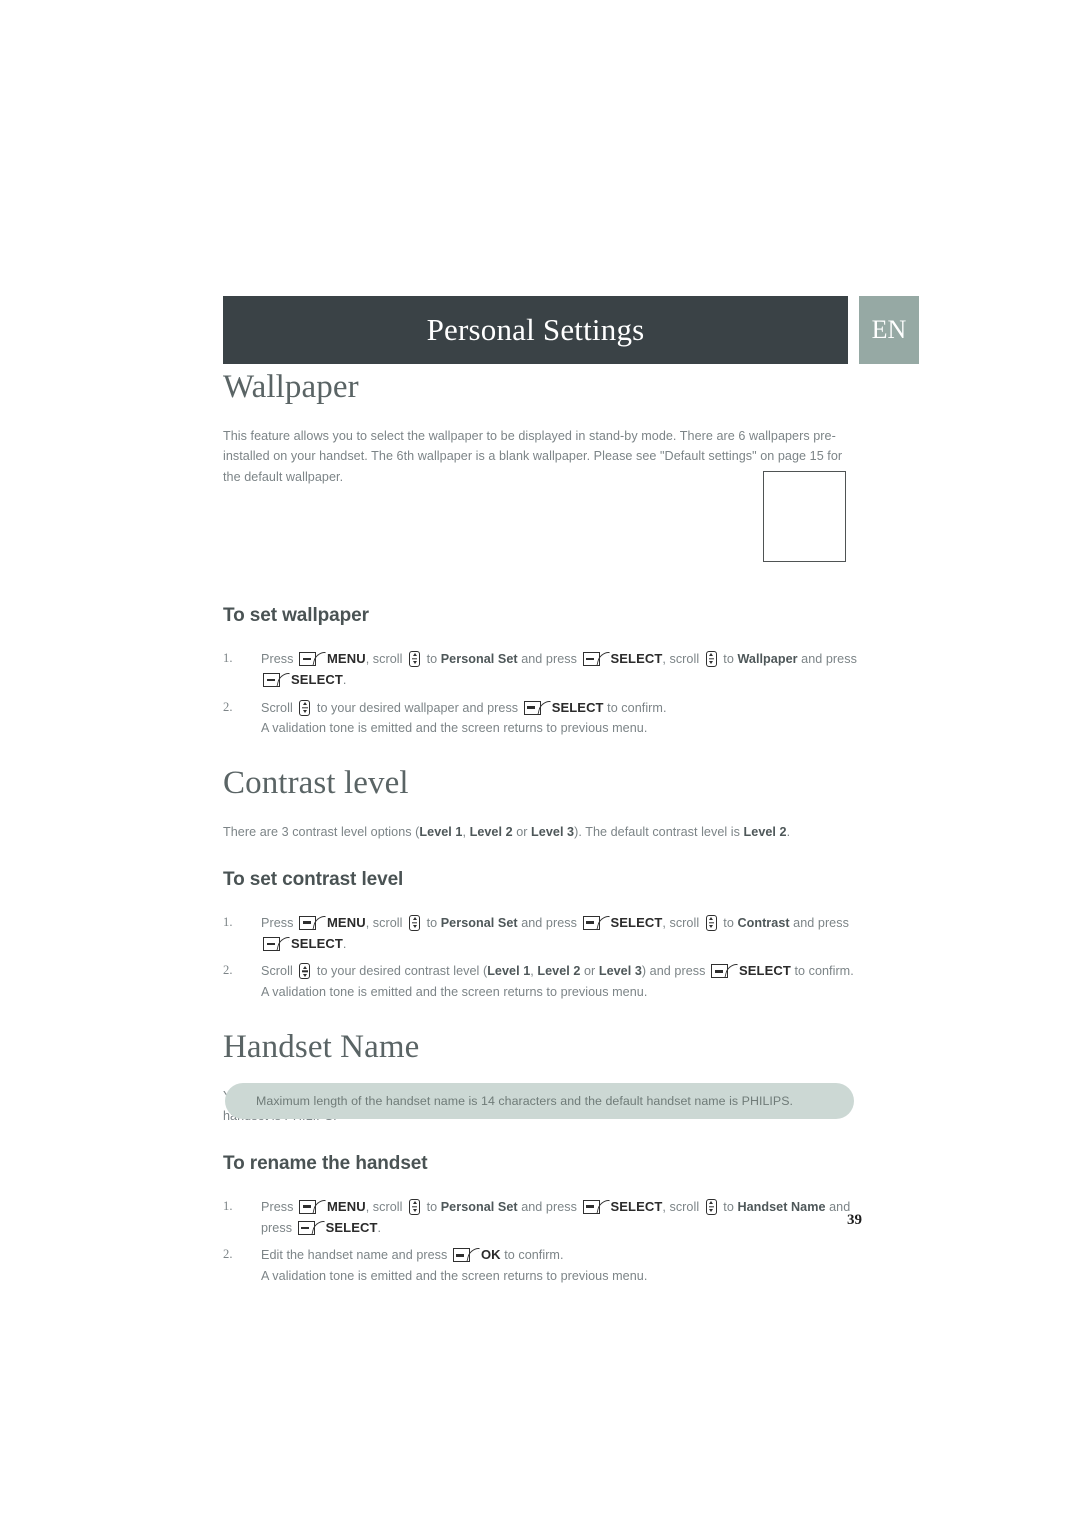 The width and height of the screenshot is (1080, 1528). Describe the element at coordinates (356, 1255) in the screenshot. I see `step-text: Edit the handset name and press` at that location.